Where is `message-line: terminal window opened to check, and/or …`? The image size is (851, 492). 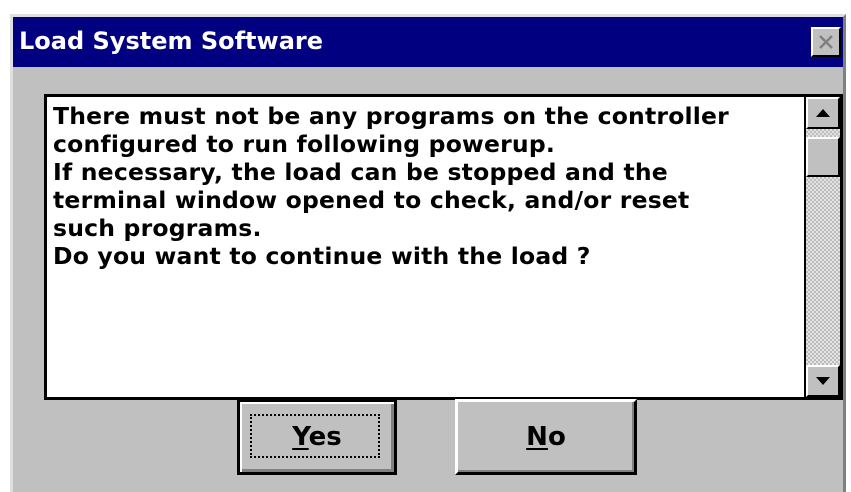
message-line: terminal window opened to check, and/or … is located at coordinates (371, 200).